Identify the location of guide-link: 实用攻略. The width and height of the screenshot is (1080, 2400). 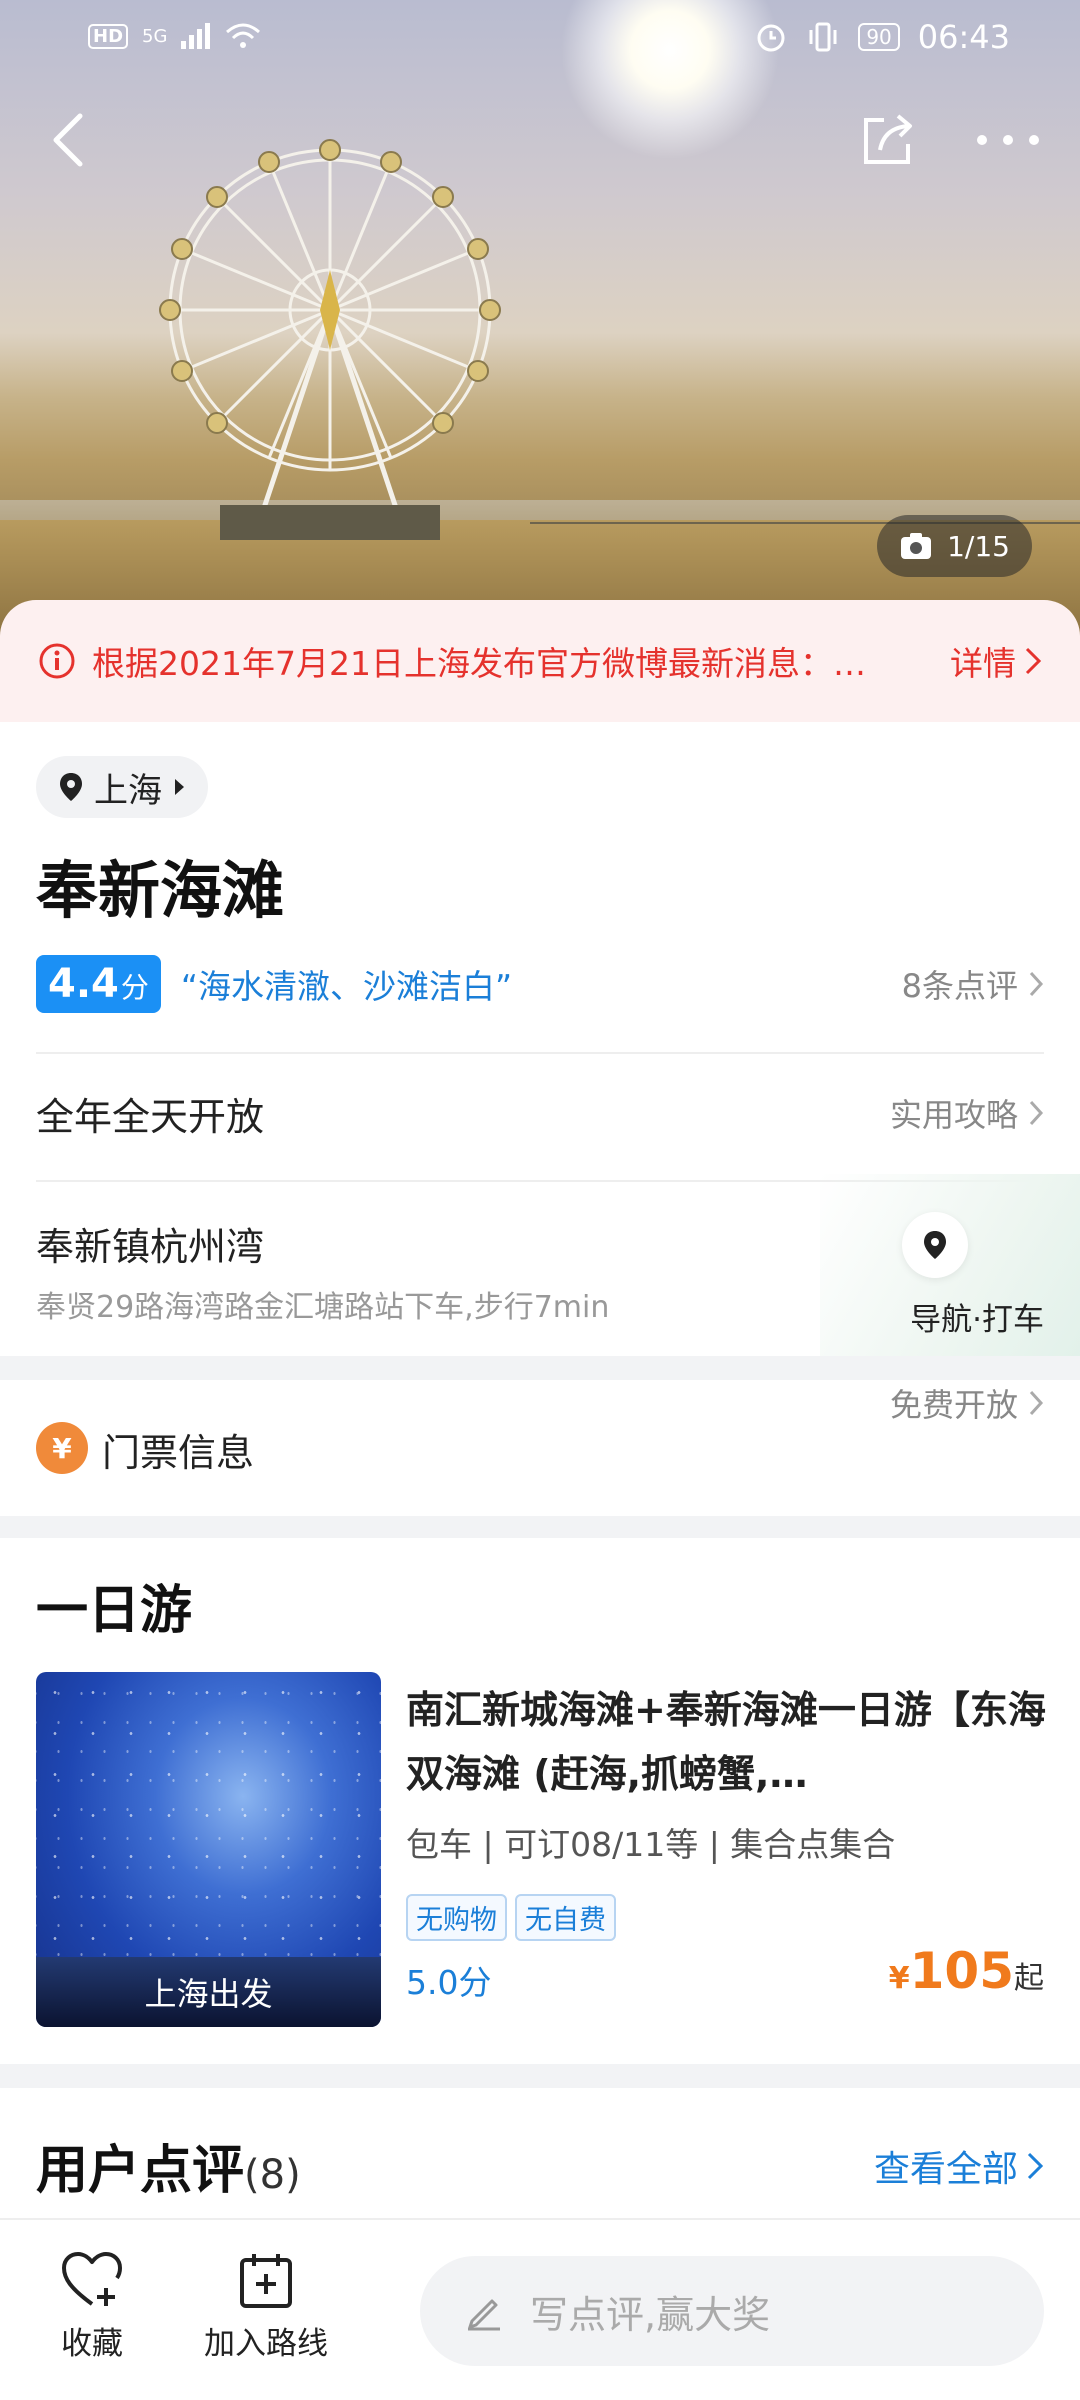
(967, 1113).